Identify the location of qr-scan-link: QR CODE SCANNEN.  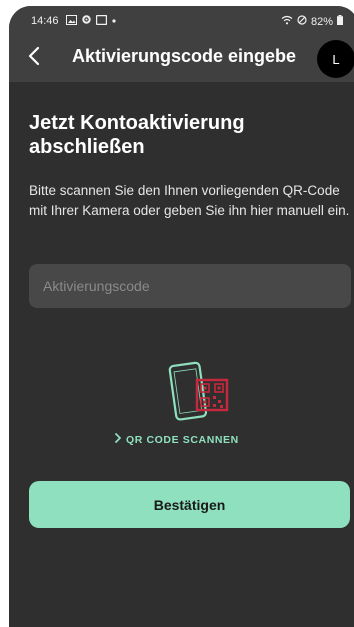
(176, 439).